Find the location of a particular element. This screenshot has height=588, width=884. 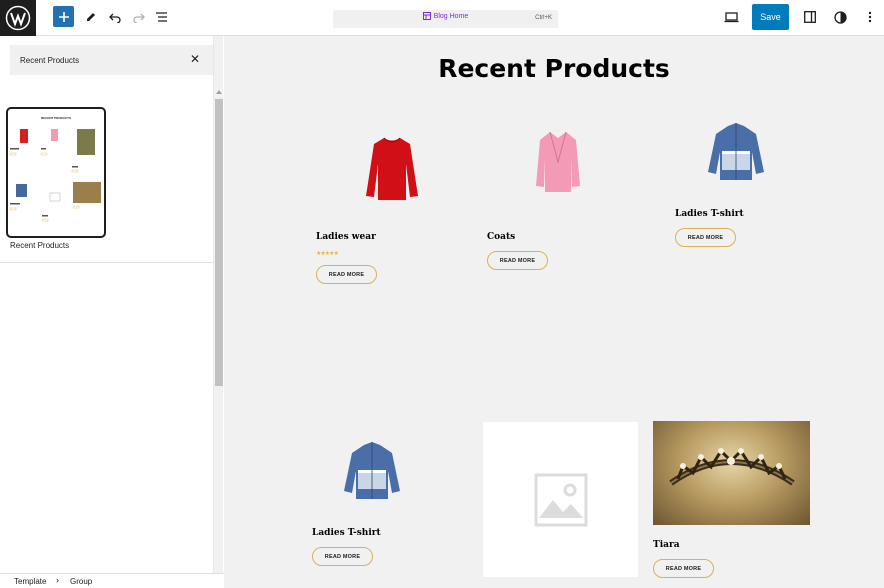

page-title: Recent Products is located at coordinates (554, 68).